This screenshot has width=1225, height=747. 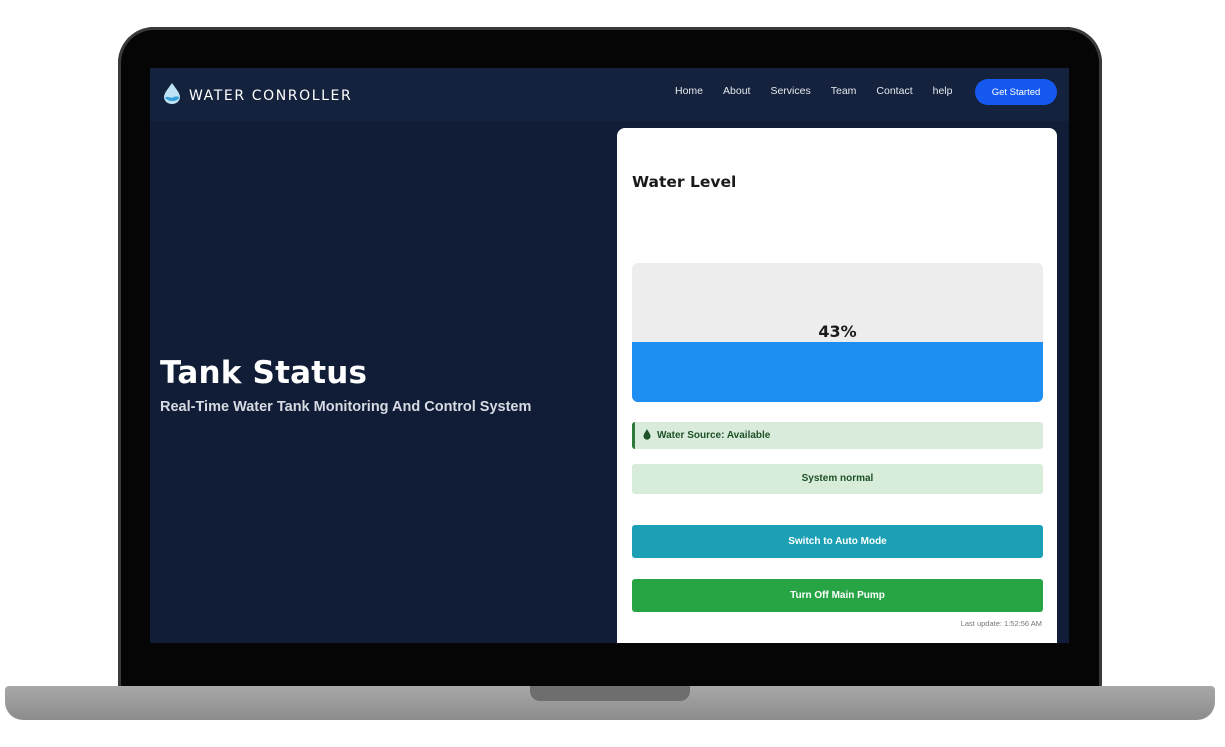 What do you see at coordinates (837, 435) in the screenshot?
I see `water-source-status: Water Source: Available` at bounding box center [837, 435].